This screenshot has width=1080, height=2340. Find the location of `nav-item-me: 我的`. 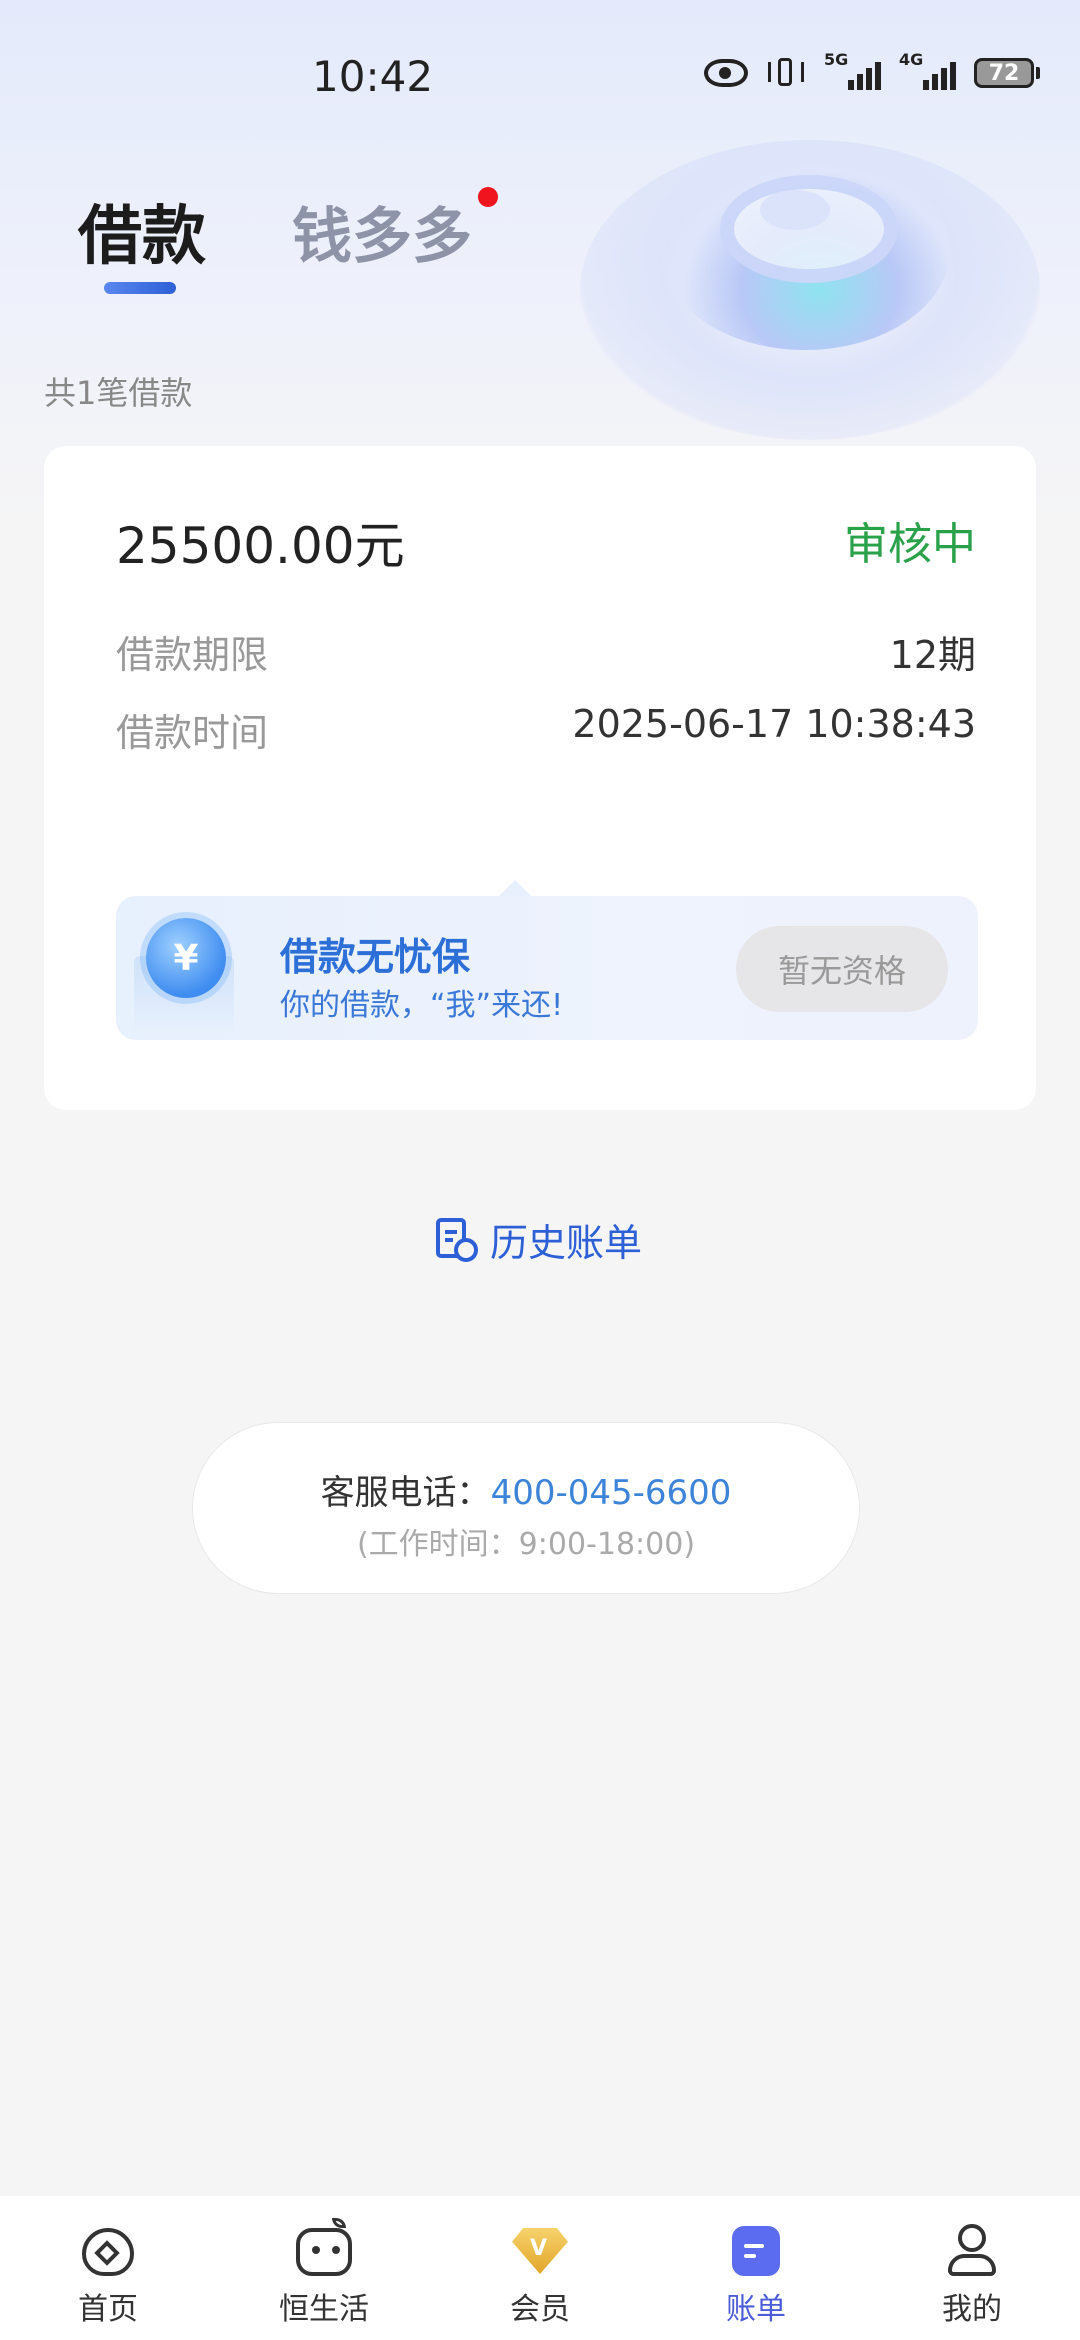

nav-item-me: 我的 is located at coordinates (972, 2268).